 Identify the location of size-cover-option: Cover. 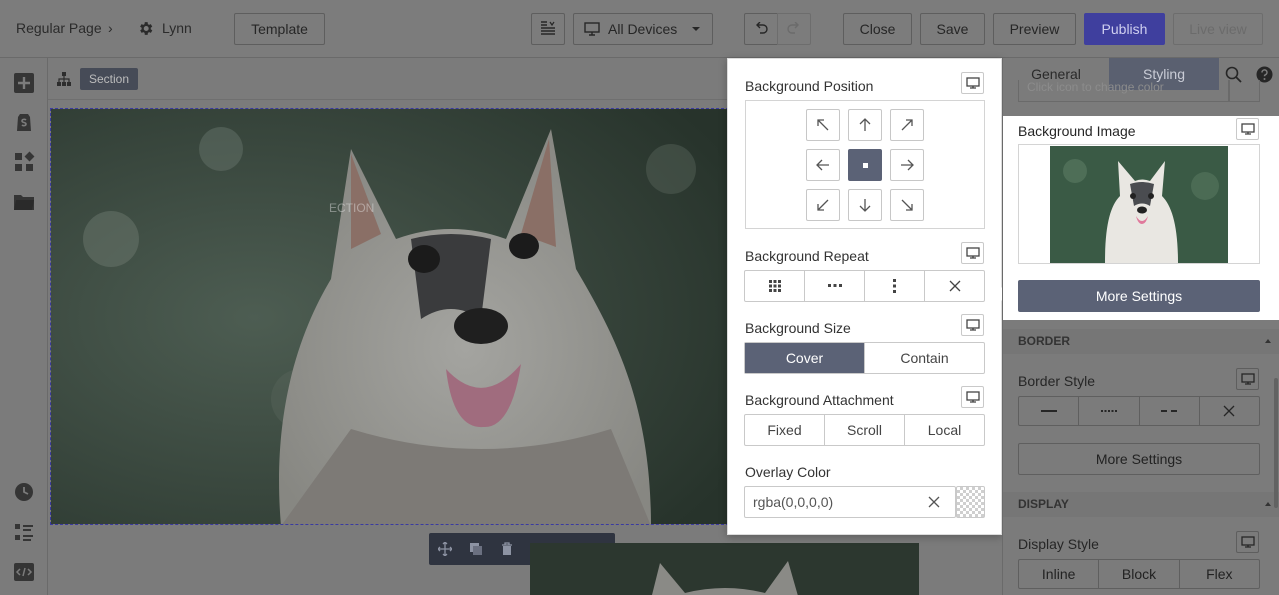
(805, 358).